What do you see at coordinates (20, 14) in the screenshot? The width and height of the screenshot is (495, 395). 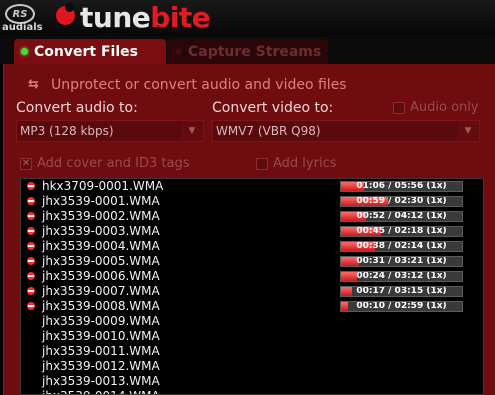 I see `audials-logo: RS` at bounding box center [20, 14].